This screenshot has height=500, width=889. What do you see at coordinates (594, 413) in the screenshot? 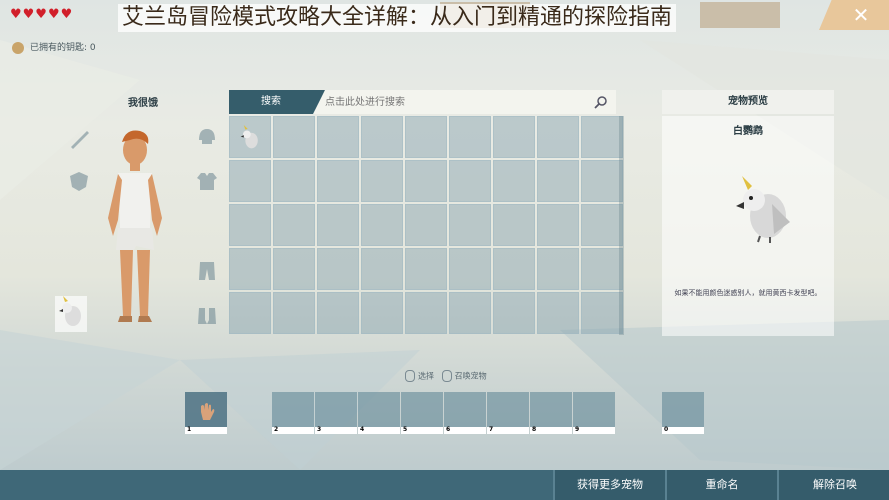
I see `hotbar-slot-9: 9` at bounding box center [594, 413].